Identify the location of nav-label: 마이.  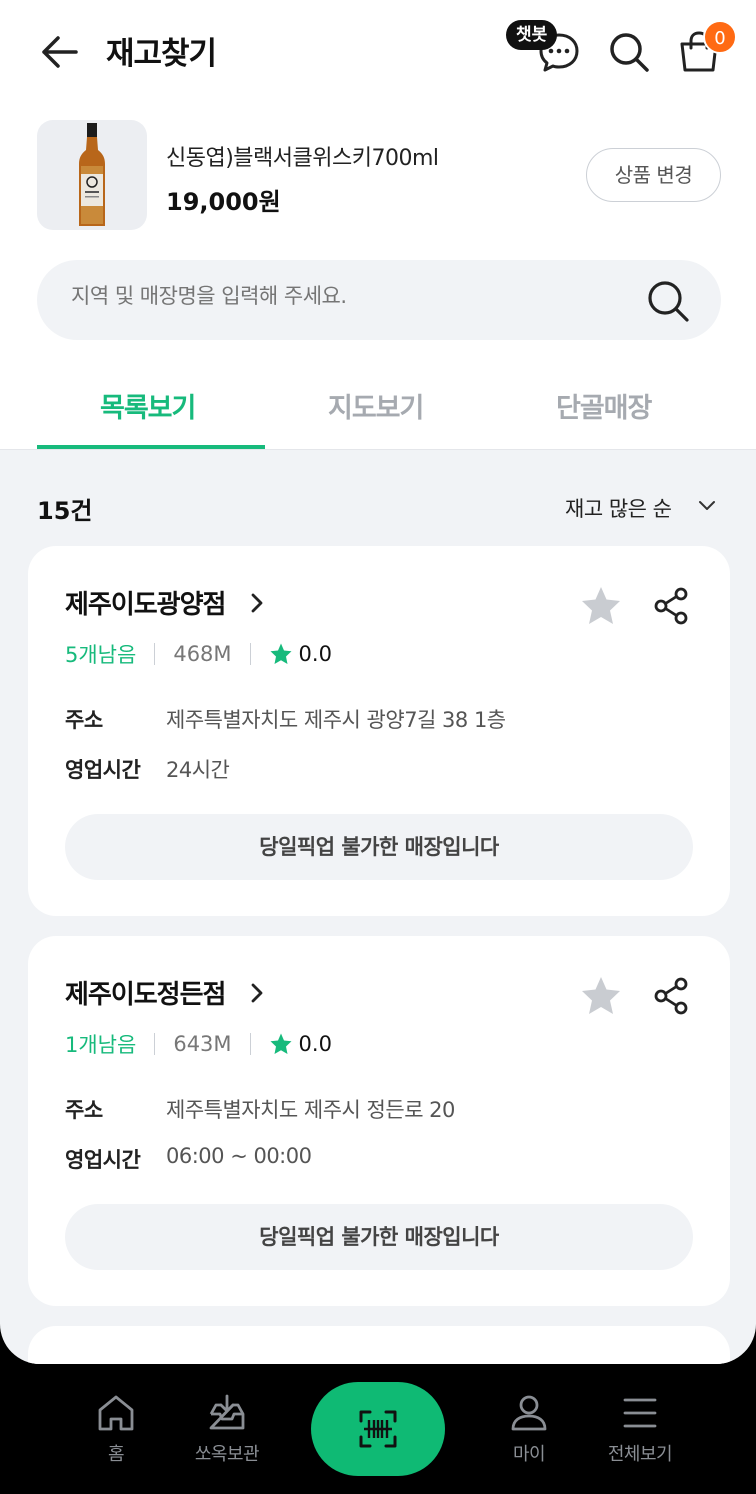
(529, 1454).